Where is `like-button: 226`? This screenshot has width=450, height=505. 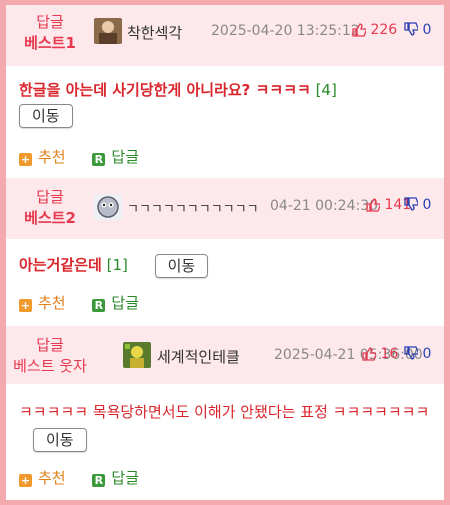
like-button: 226 is located at coordinates (374, 30).